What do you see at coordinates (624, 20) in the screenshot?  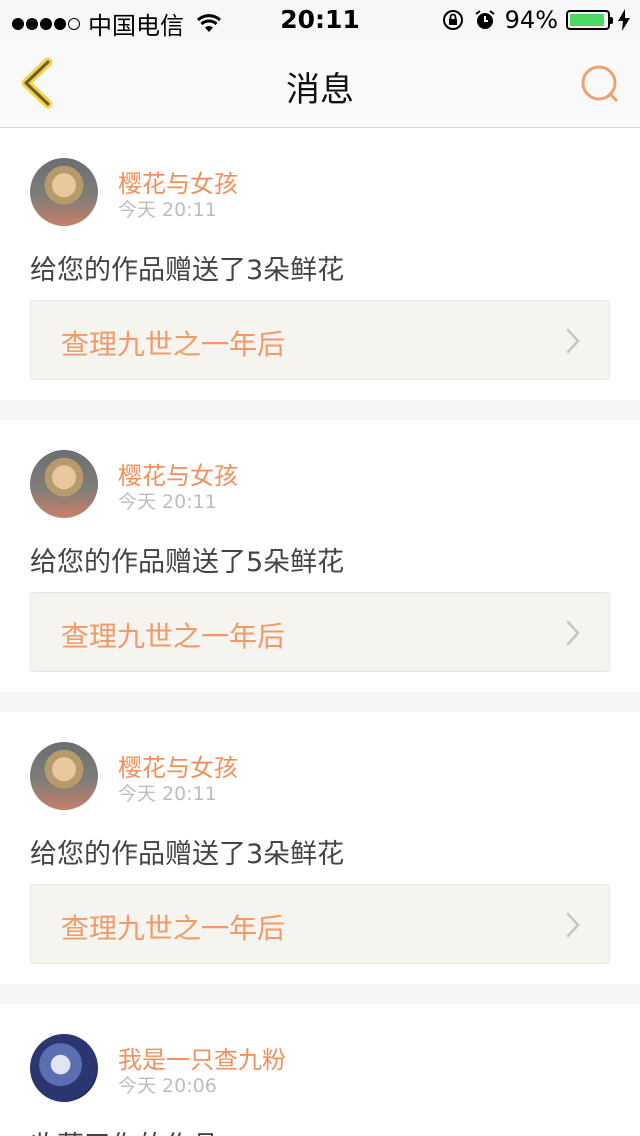 I see `charging-bolt-icon` at bounding box center [624, 20].